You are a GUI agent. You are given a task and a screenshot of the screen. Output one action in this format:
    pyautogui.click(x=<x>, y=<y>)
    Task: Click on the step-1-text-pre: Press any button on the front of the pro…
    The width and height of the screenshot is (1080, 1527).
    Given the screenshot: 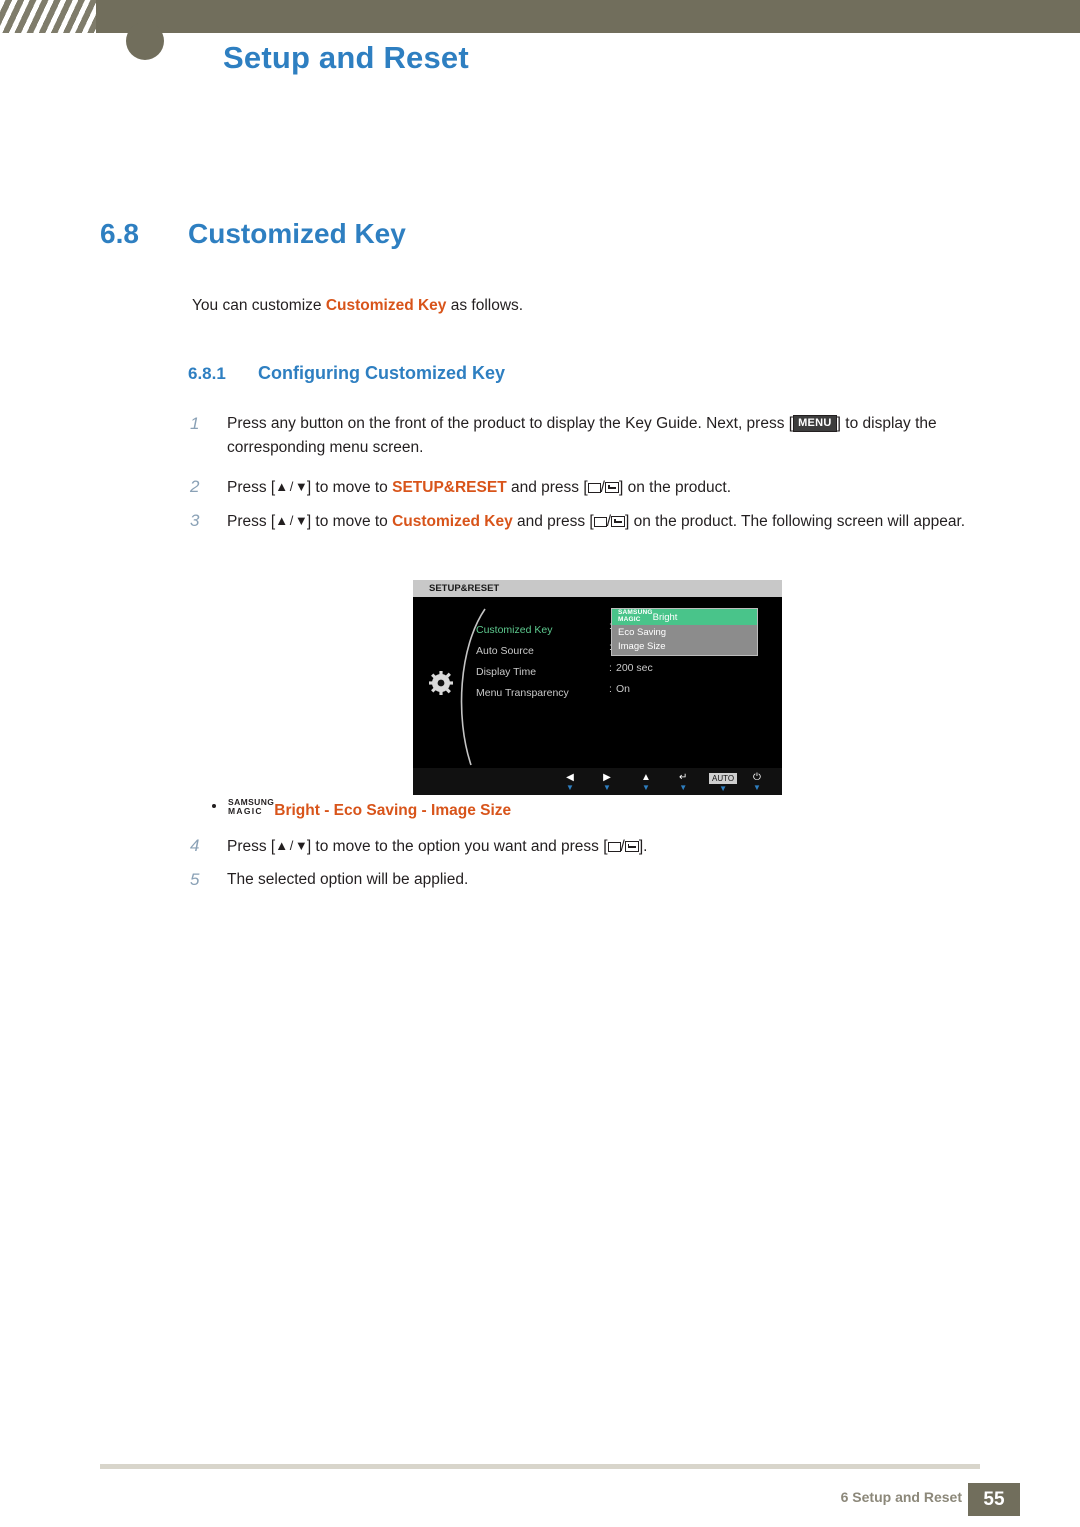 What is the action you would take?
    pyautogui.click(x=510, y=423)
    